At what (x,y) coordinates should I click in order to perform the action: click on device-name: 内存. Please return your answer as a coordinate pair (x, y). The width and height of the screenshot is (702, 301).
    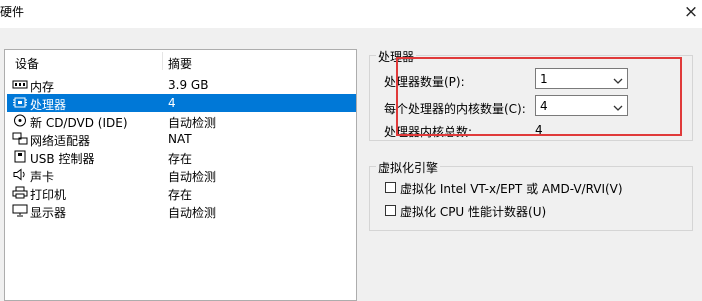
    Looking at the image, I should click on (42, 87).